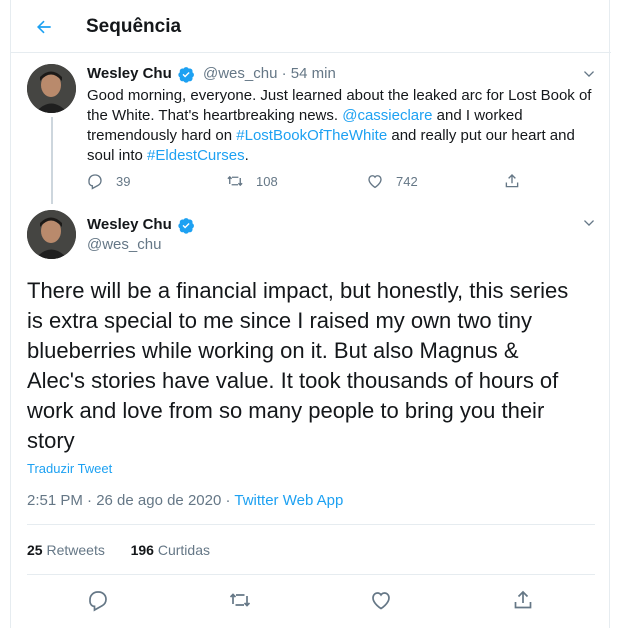  I want to click on share-button, so click(512, 181).